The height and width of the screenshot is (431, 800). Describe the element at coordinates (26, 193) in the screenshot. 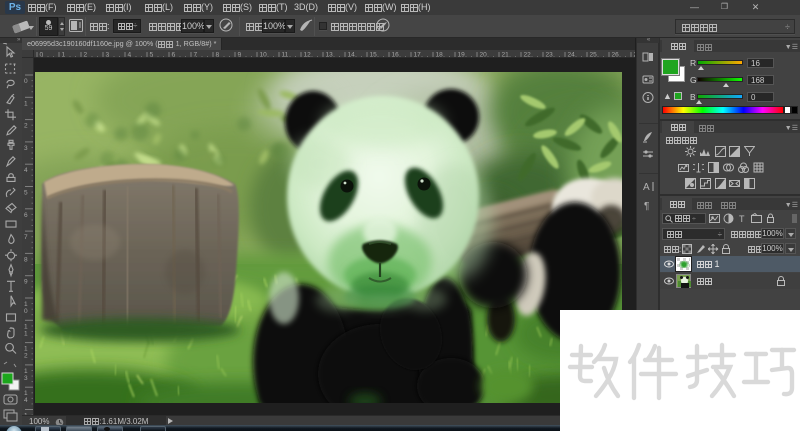

I see `svg-text: 5` at that location.